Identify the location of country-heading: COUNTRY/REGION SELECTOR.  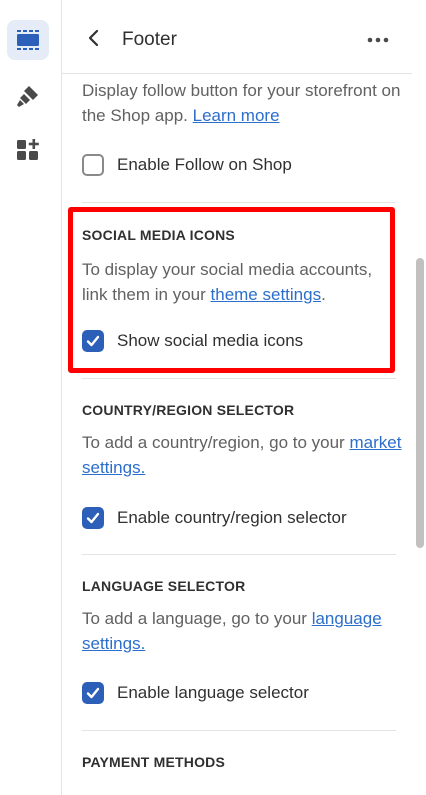
(188, 410).